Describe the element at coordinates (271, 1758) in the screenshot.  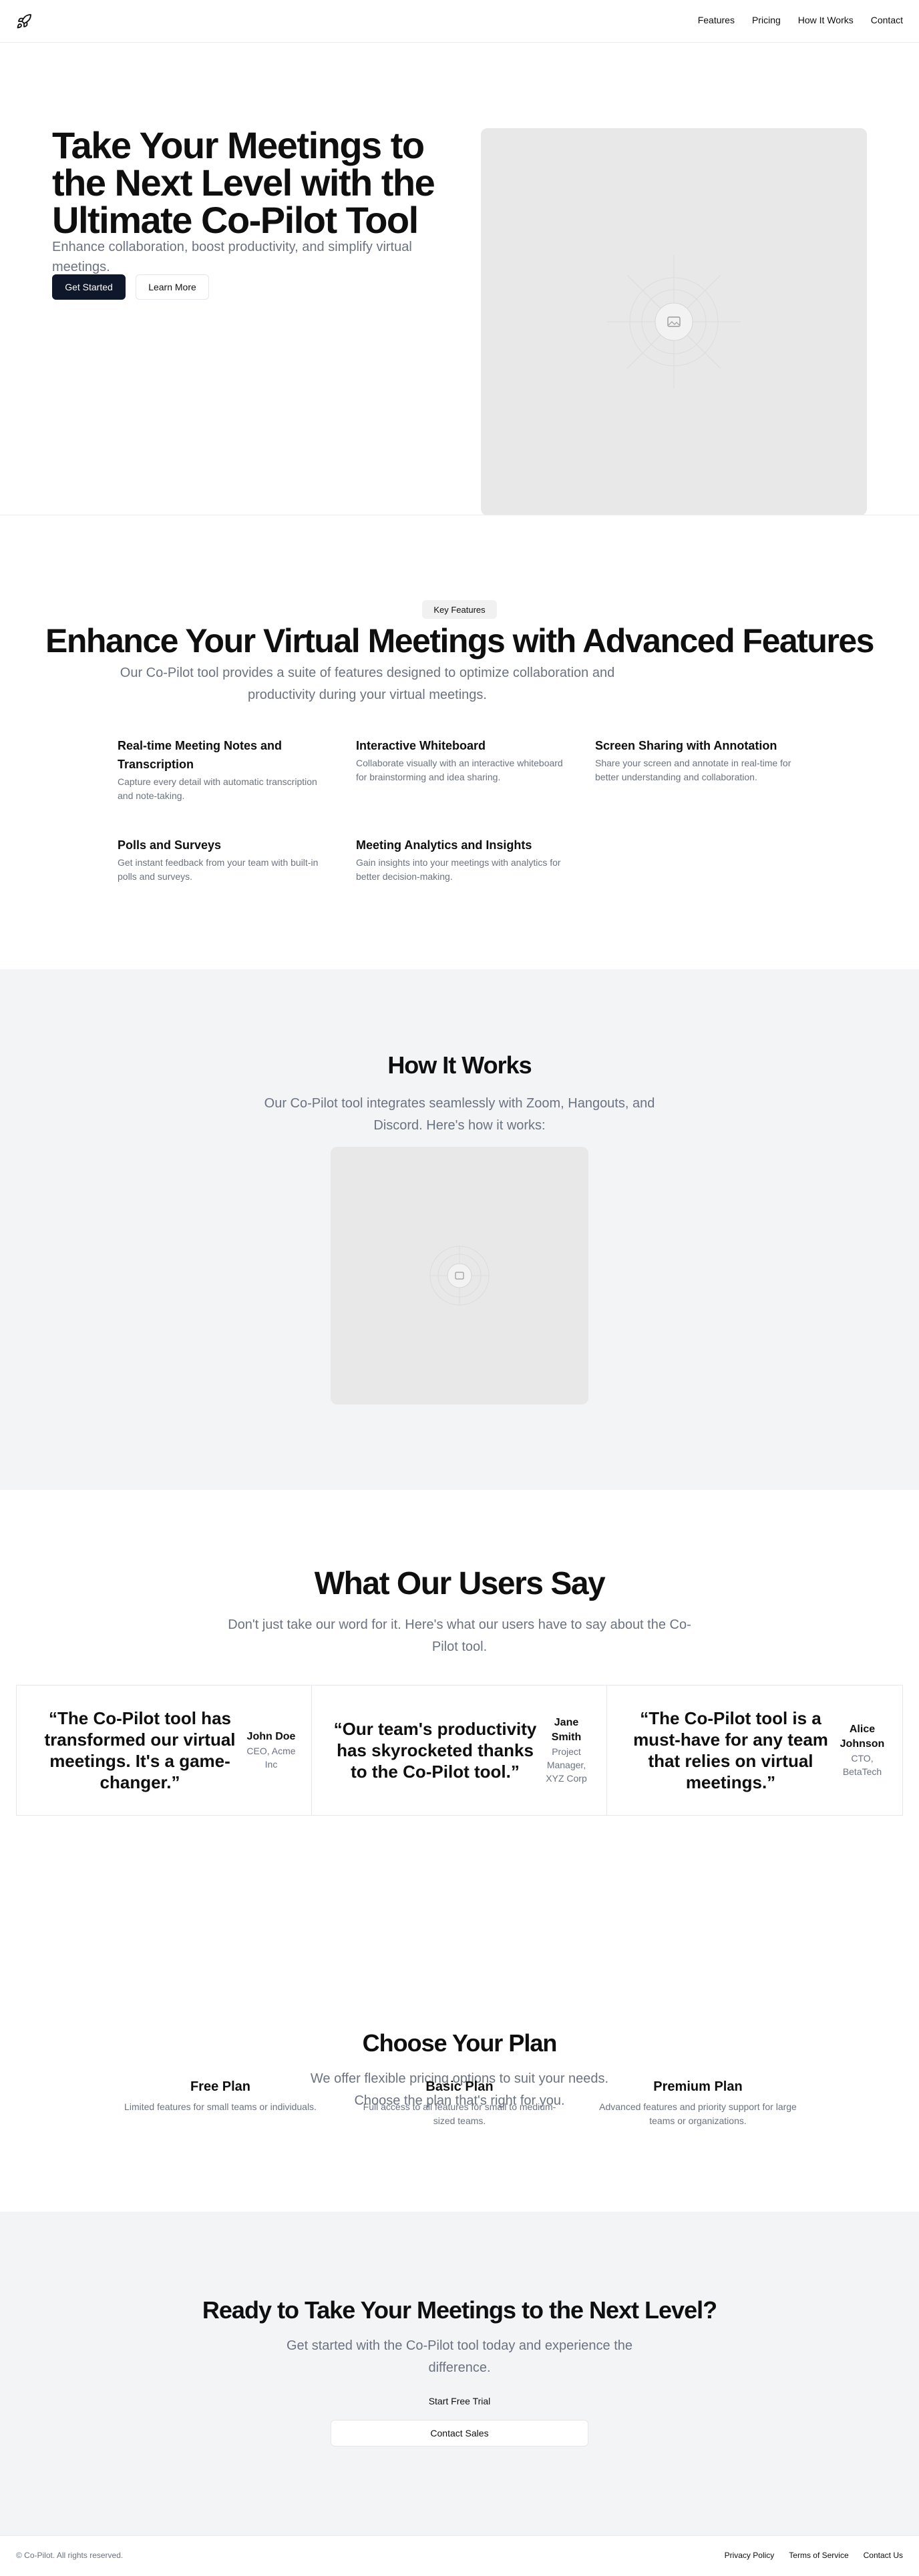
I see `author-role: CEO, Acme Inc` at that location.